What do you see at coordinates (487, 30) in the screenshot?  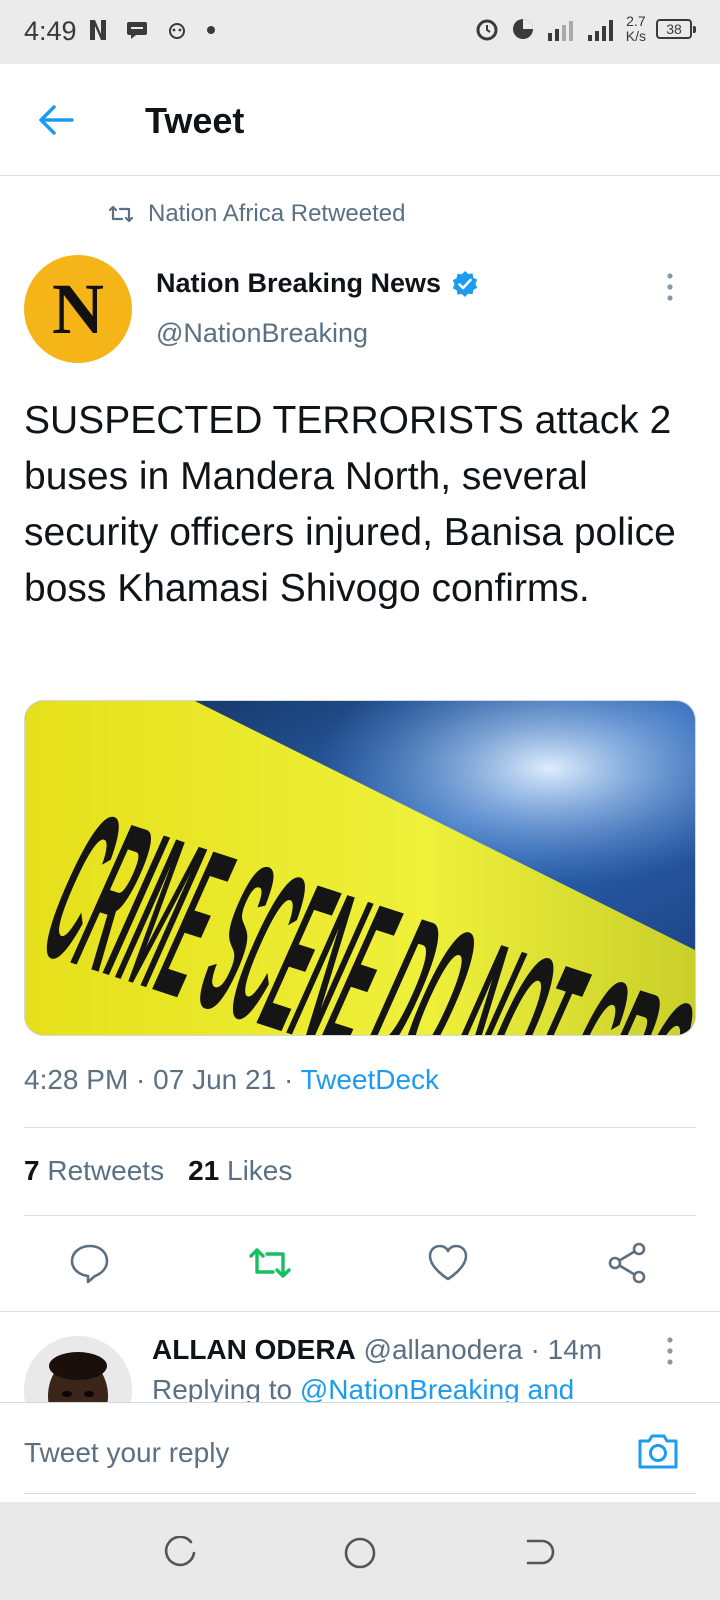 I see `alarm-icon` at bounding box center [487, 30].